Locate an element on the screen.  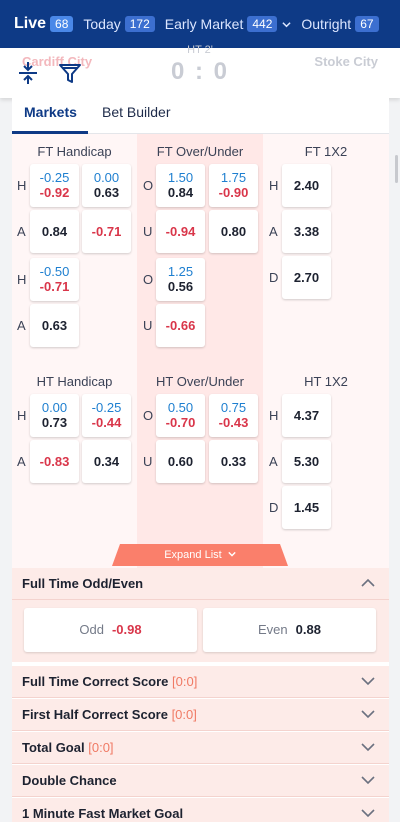
odds-button: 3.38 is located at coordinates (306, 231).